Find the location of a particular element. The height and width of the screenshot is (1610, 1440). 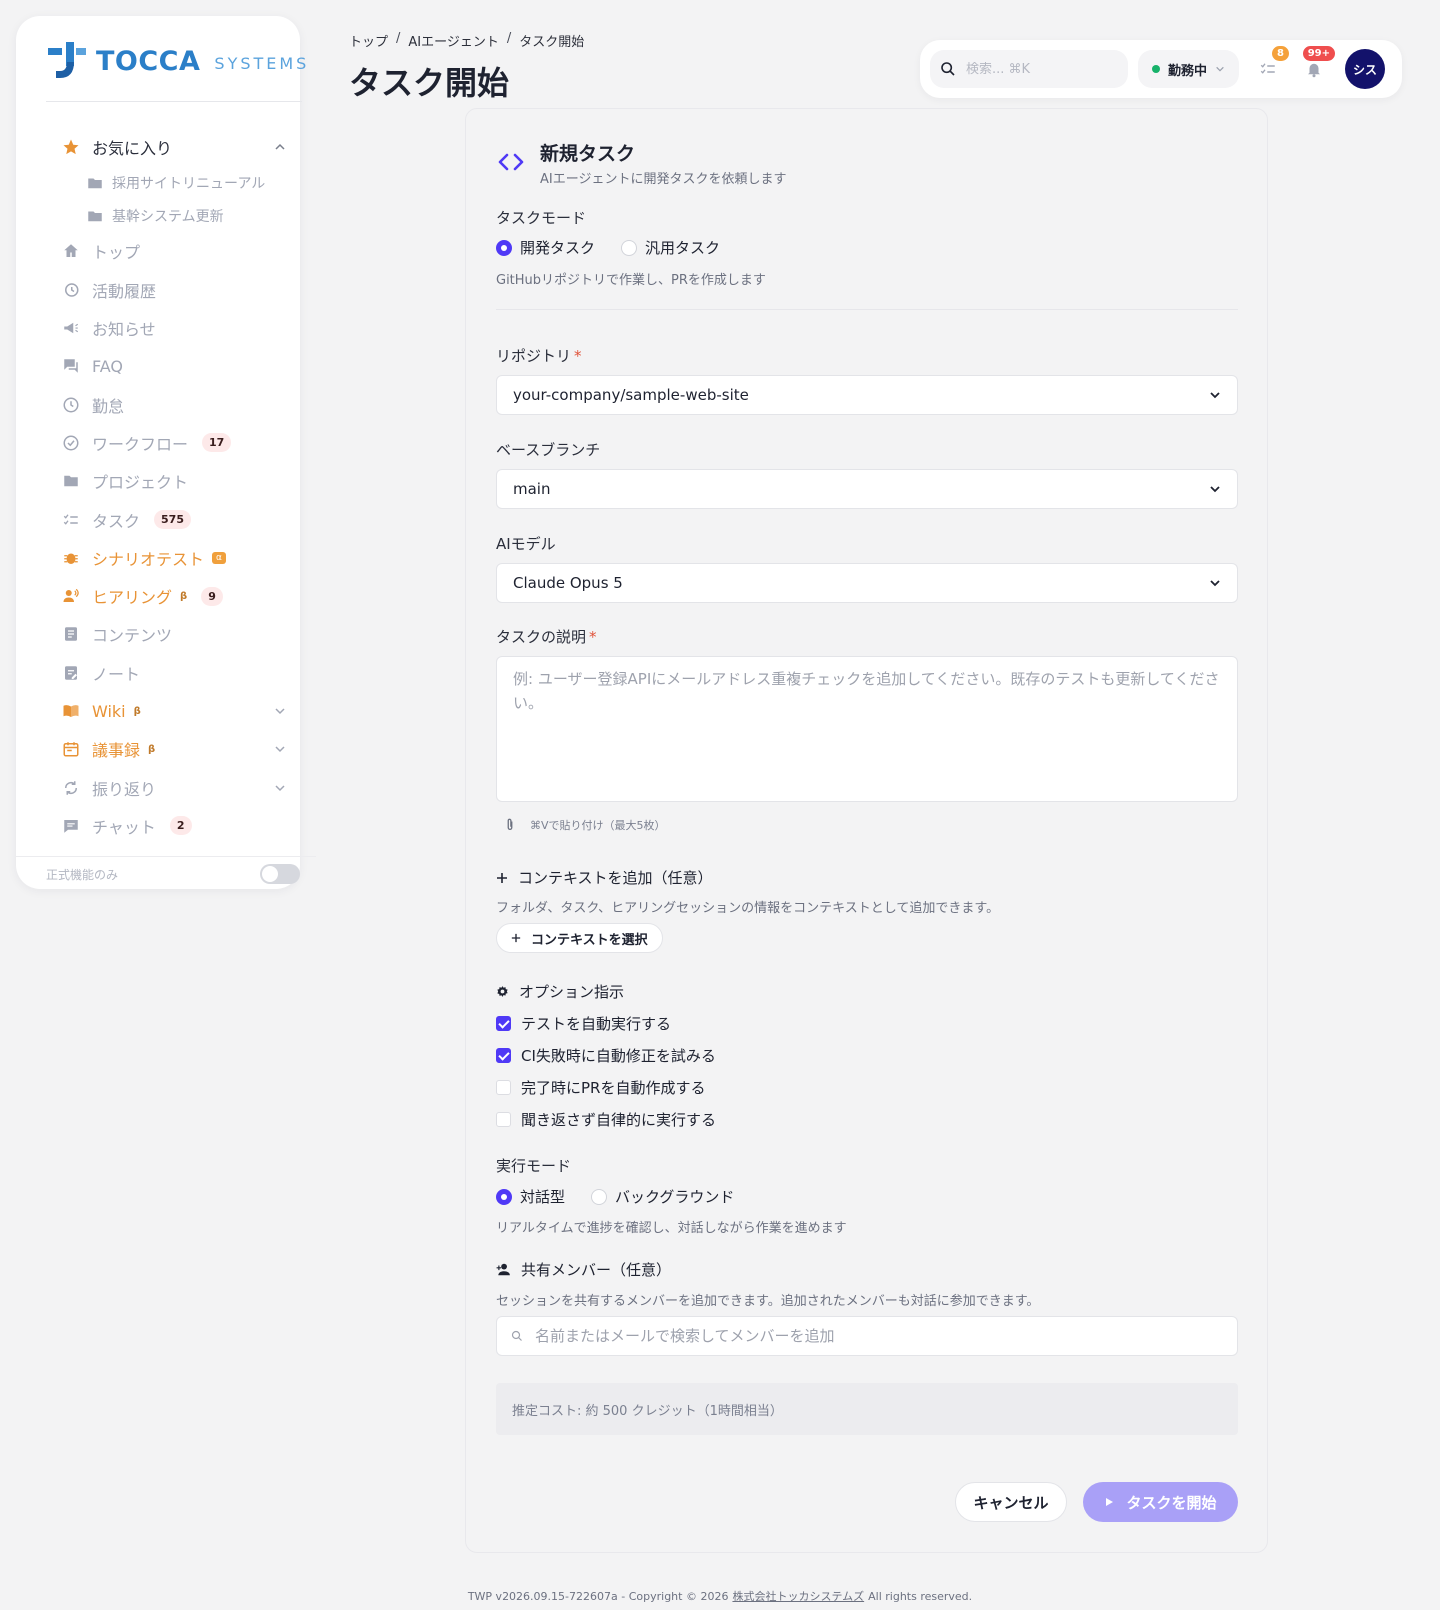

option-autonomous: 聞き返さず自律的に実行する is located at coordinates (606, 1119).